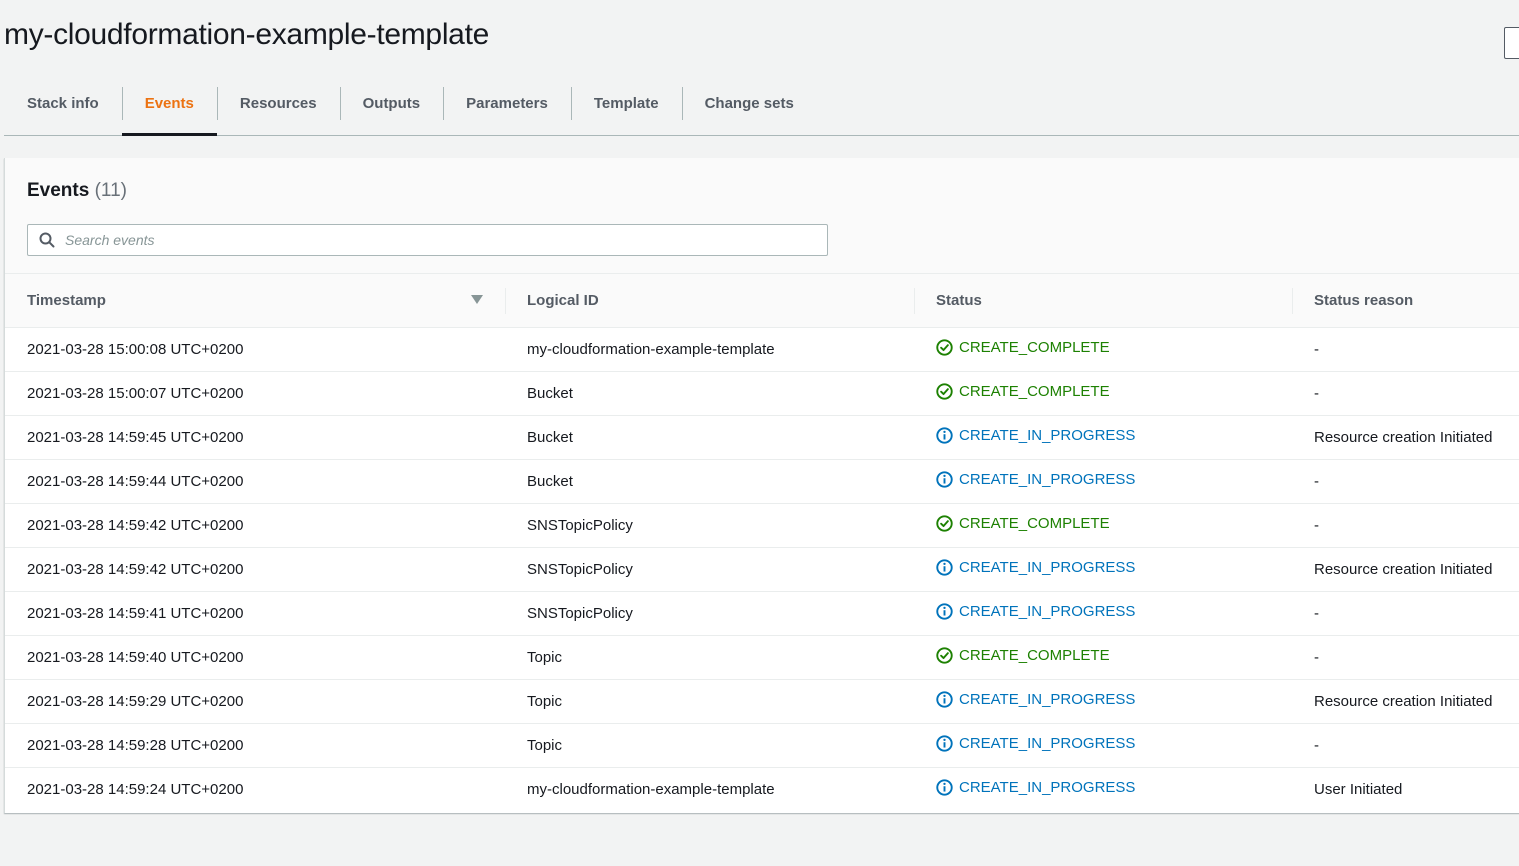 The height and width of the screenshot is (866, 1519). I want to click on timestamp-cell: 2021-03-28 14:59:29 UTC+0200, so click(135, 701).